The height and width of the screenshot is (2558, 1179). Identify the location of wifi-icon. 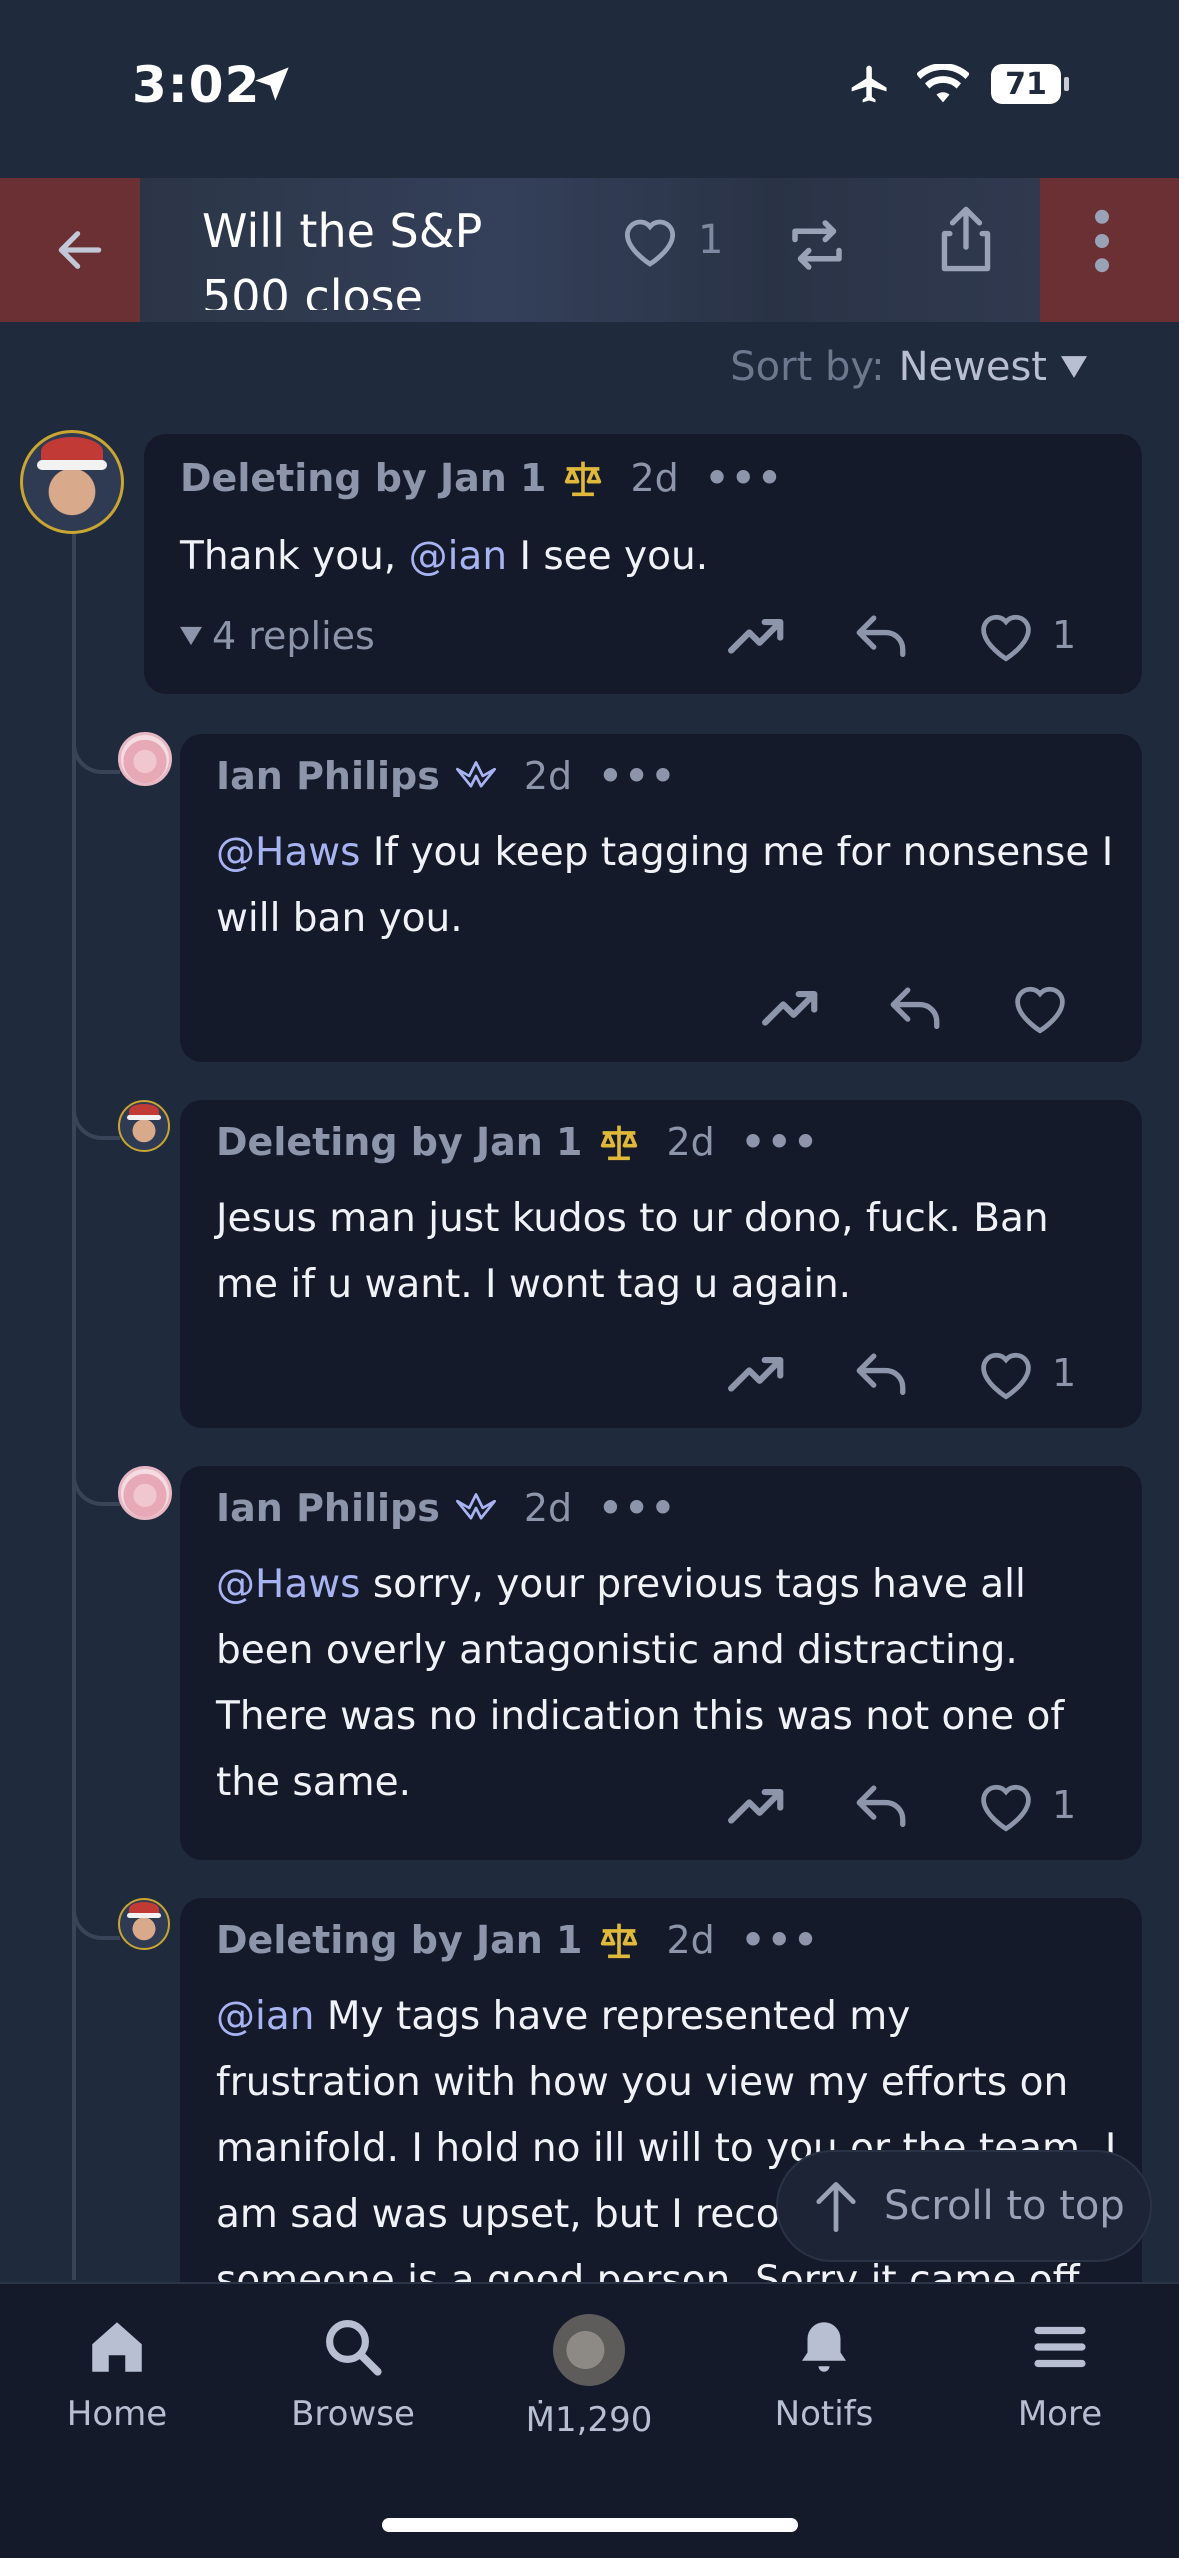
(943, 83).